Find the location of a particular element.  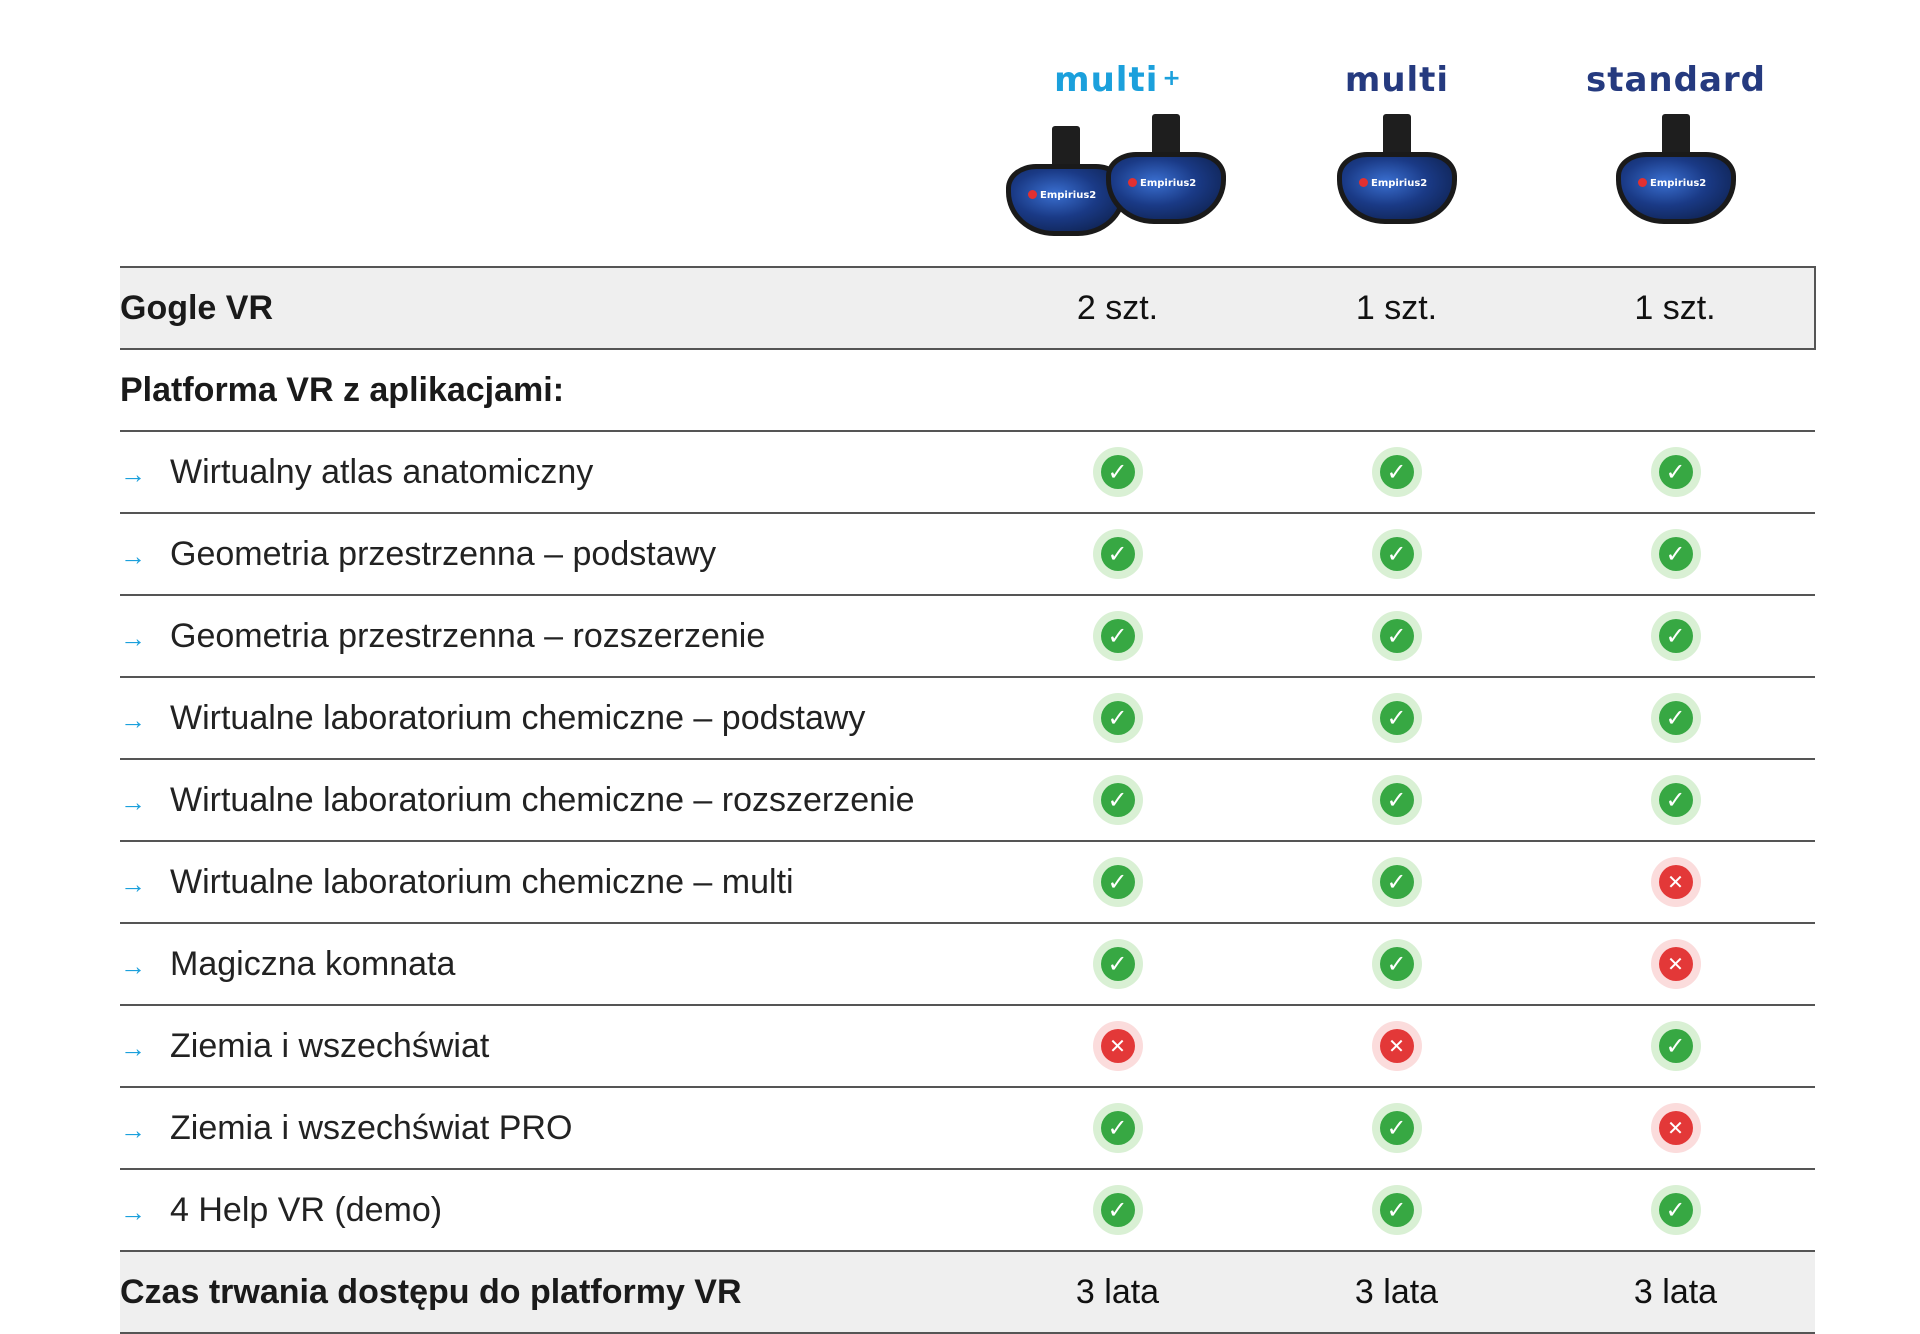

plan-standard: standard Empirius2 is located at coordinates (1676, 152).